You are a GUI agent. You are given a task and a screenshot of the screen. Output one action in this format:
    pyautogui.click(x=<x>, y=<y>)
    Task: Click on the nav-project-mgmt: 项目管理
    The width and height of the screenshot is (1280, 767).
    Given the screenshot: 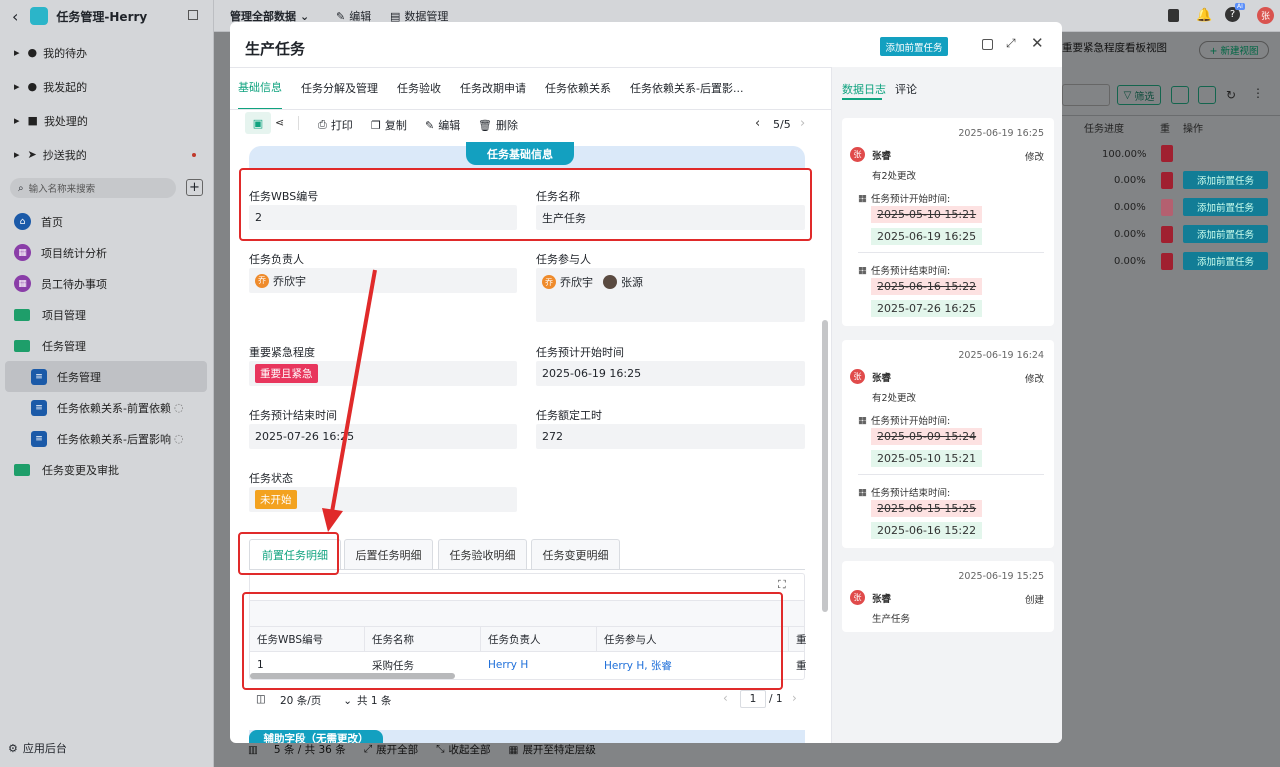 What is the action you would take?
    pyautogui.click(x=107, y=314)
    